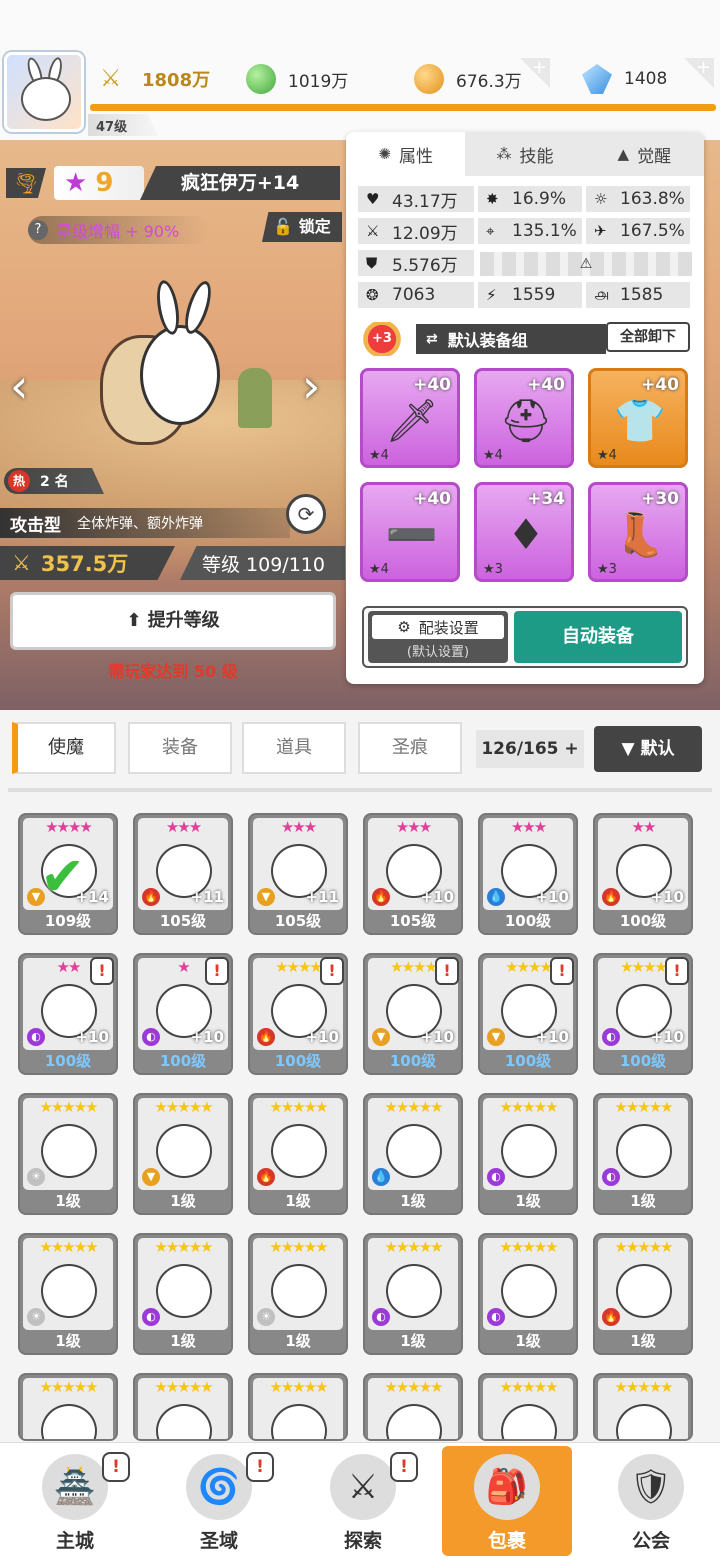  What do you see at coordinates (648, 337) in the screenshot?
I see `unload-all-button: 全部卸下` at bounding box center [648, 337].